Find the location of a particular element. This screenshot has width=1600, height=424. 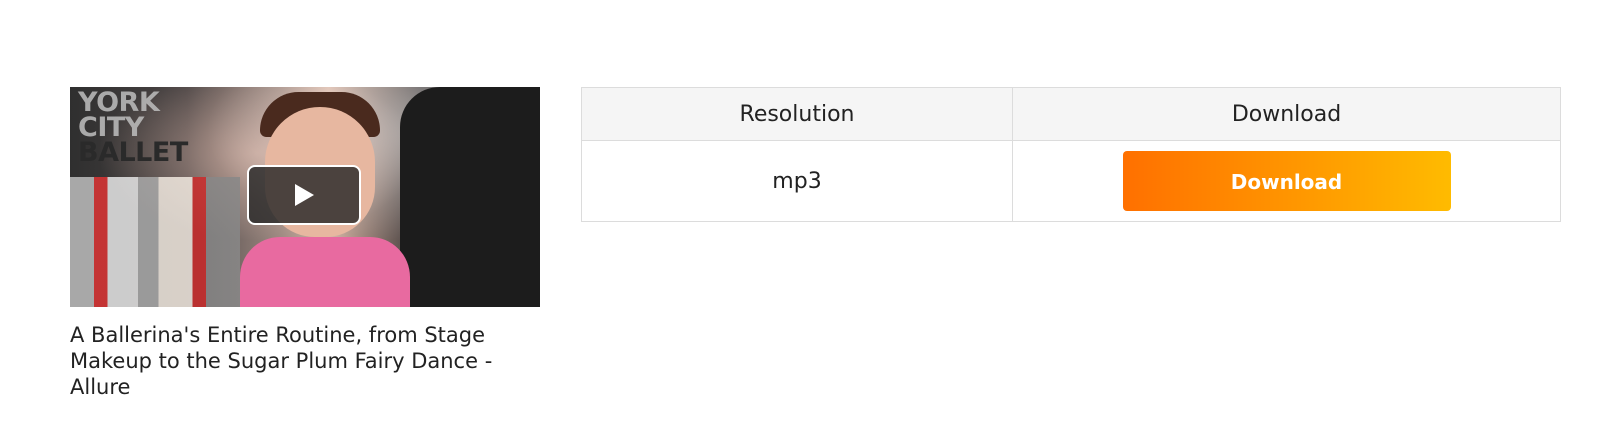

thumbnail-logo: YORK CITY BALLET is located at coordinates (148, 128).